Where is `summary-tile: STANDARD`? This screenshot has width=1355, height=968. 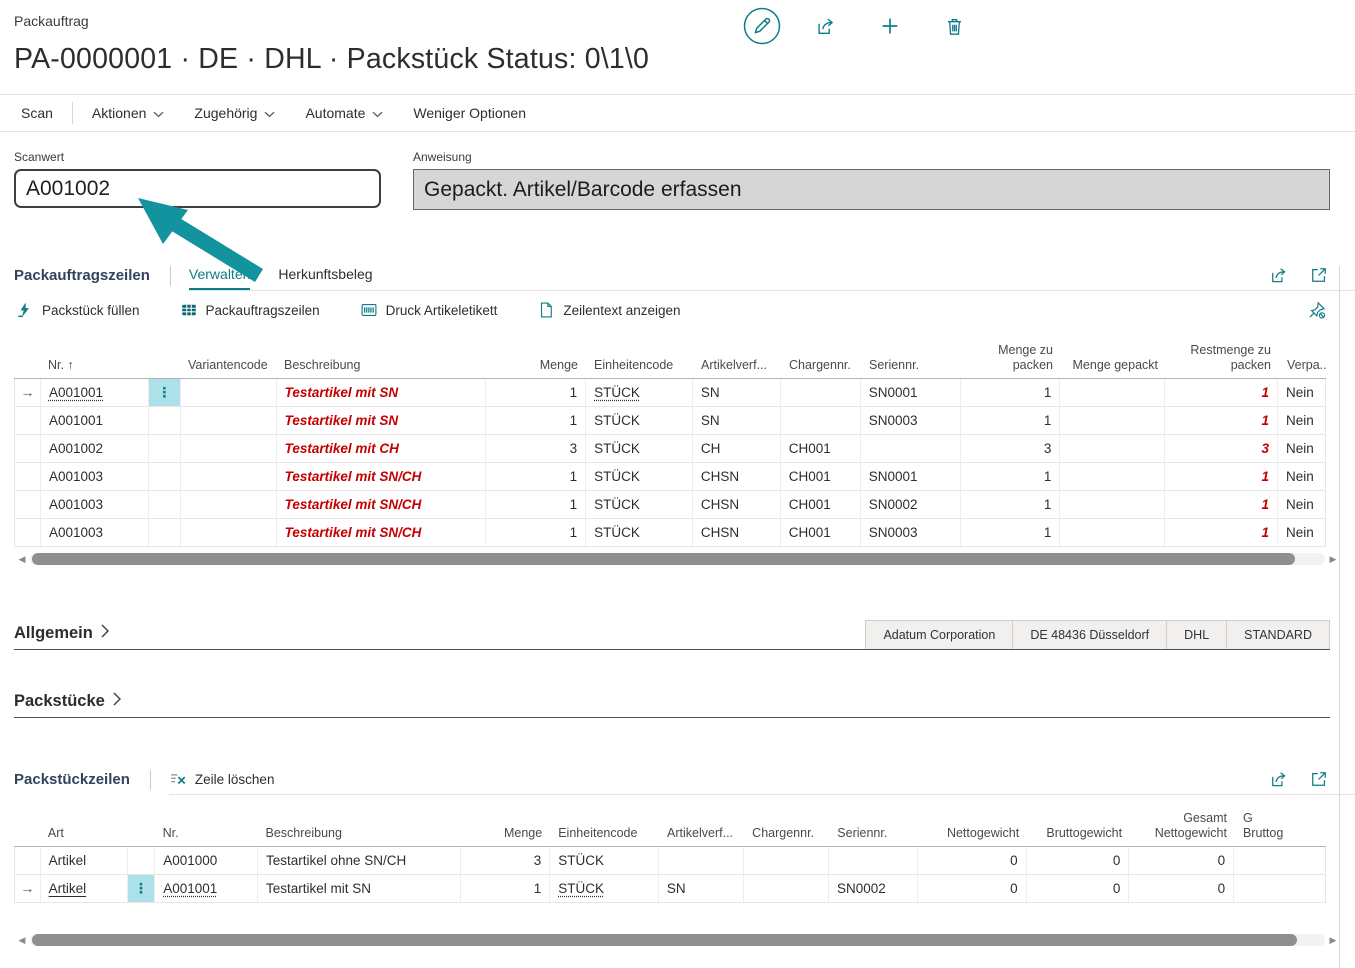
summary-tile: STANDARD is located at coordinates (1277, 635).